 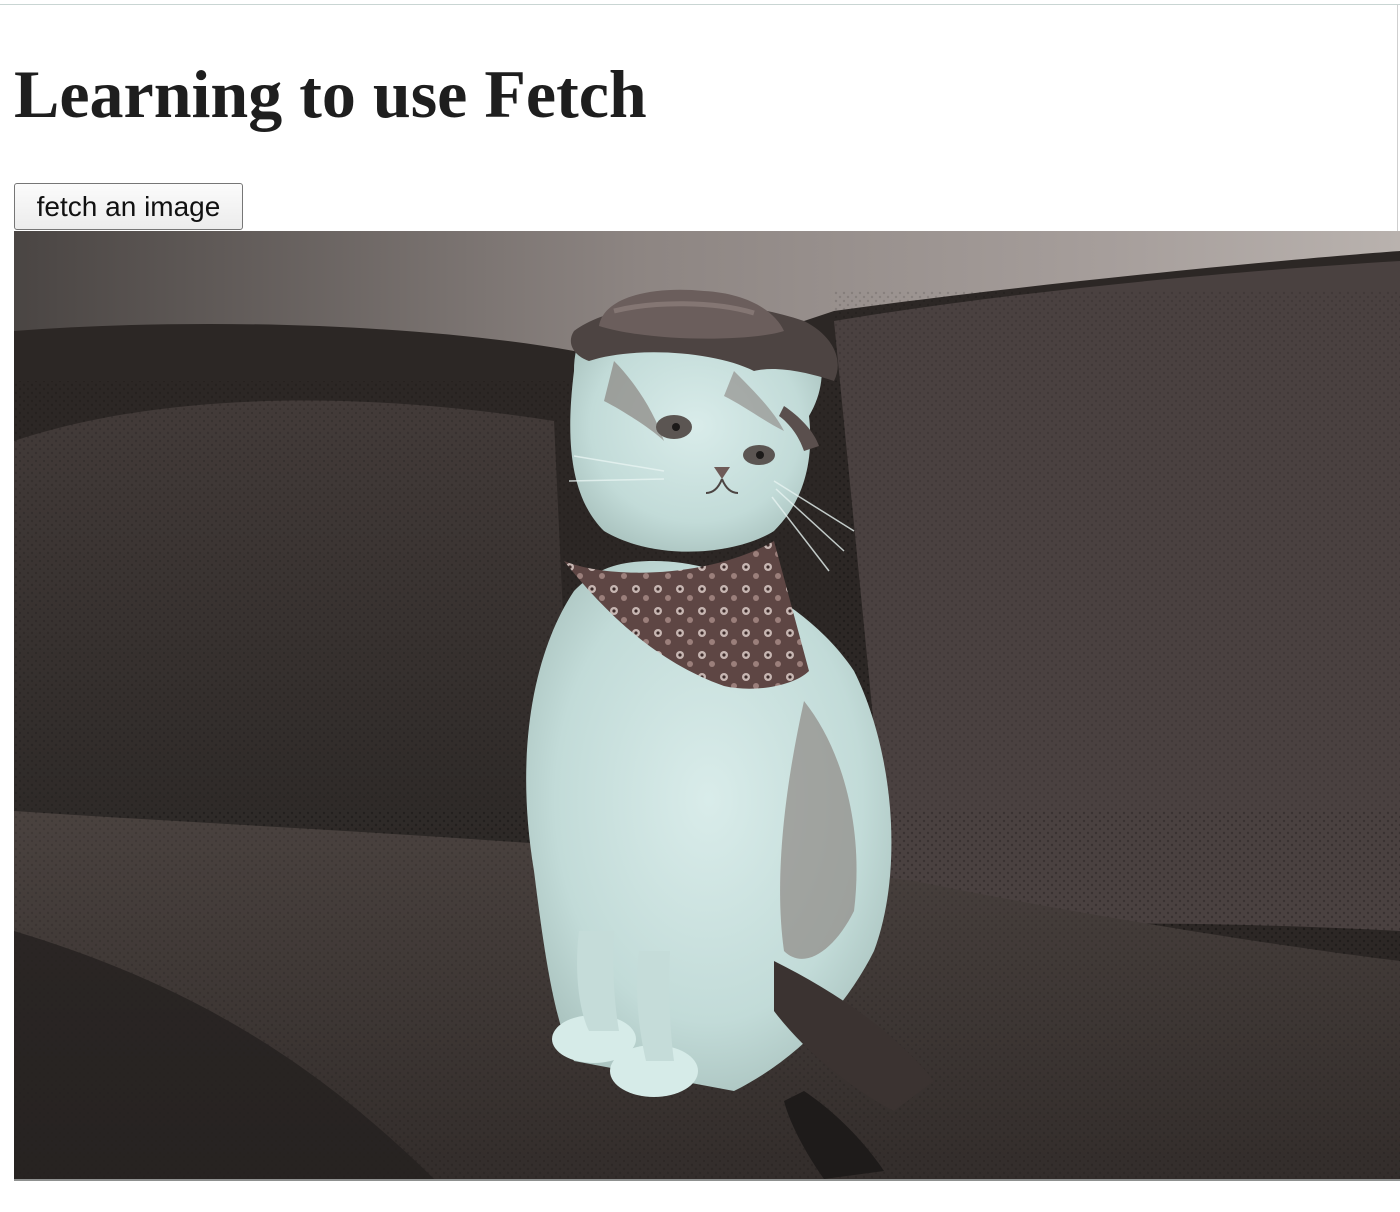 What do you see at coordinates (1397, 118) in the screenshot?
I see `right-divider` at bounding box center [1397, 118].